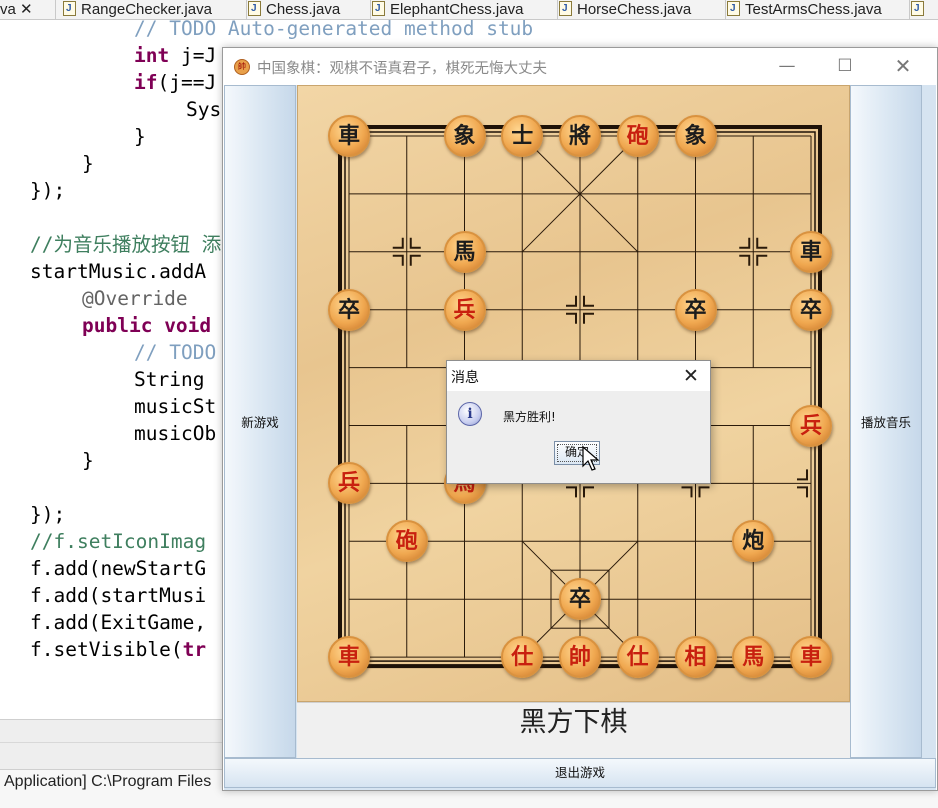 This screenshot has height=808, width=938. I want to click on chess-piece-black: 馬, so click(464, 251).